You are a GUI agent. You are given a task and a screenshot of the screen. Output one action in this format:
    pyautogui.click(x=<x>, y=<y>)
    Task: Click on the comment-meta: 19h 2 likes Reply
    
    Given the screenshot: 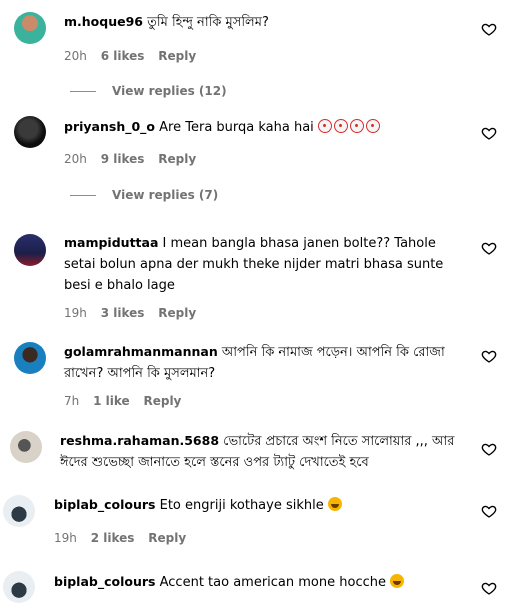 What is the action you would take?
    pyautogui.click(x=125, y=538)
    